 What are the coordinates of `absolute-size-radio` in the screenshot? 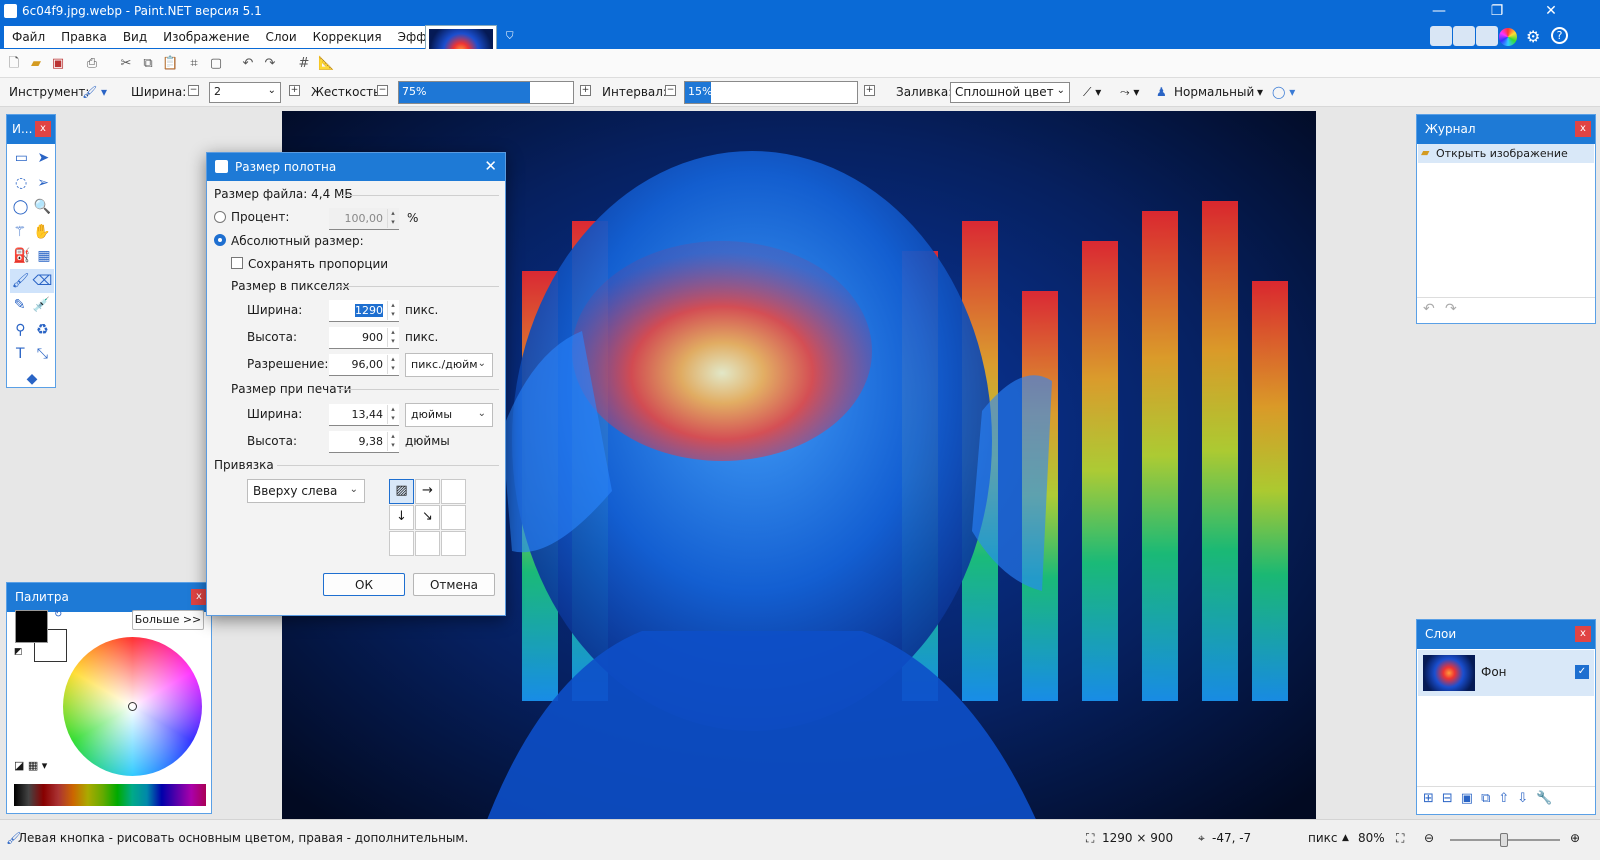 It's located at (220, 240).